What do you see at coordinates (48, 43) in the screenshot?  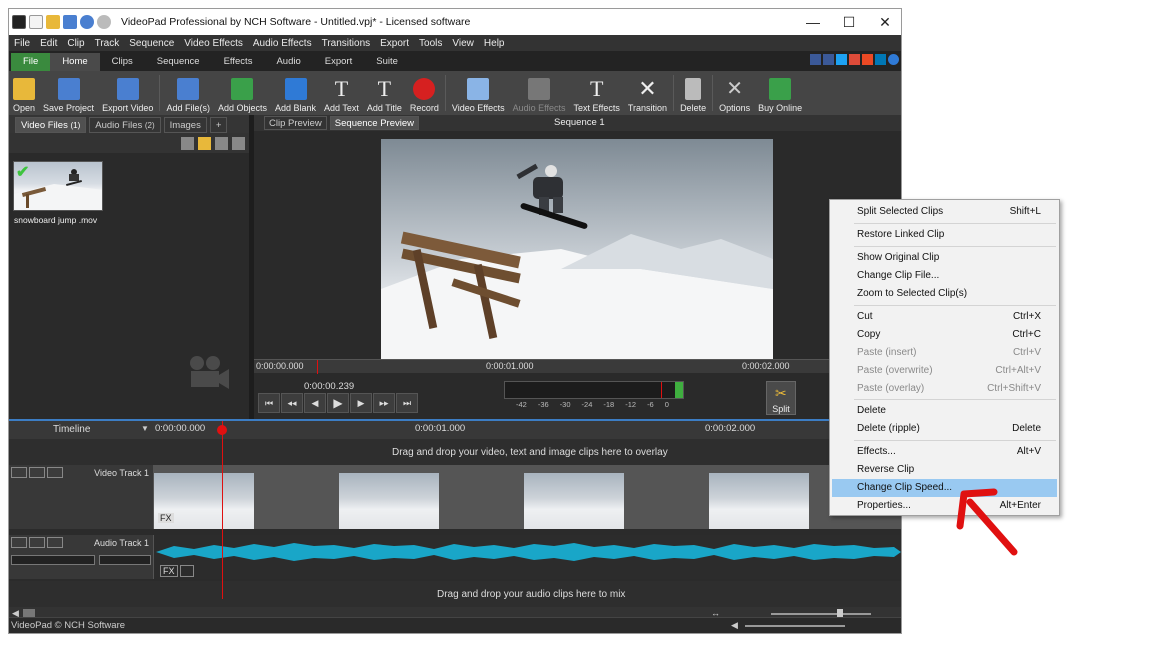 I see `menu-edit: Edit` at bounding box center [48, 43].